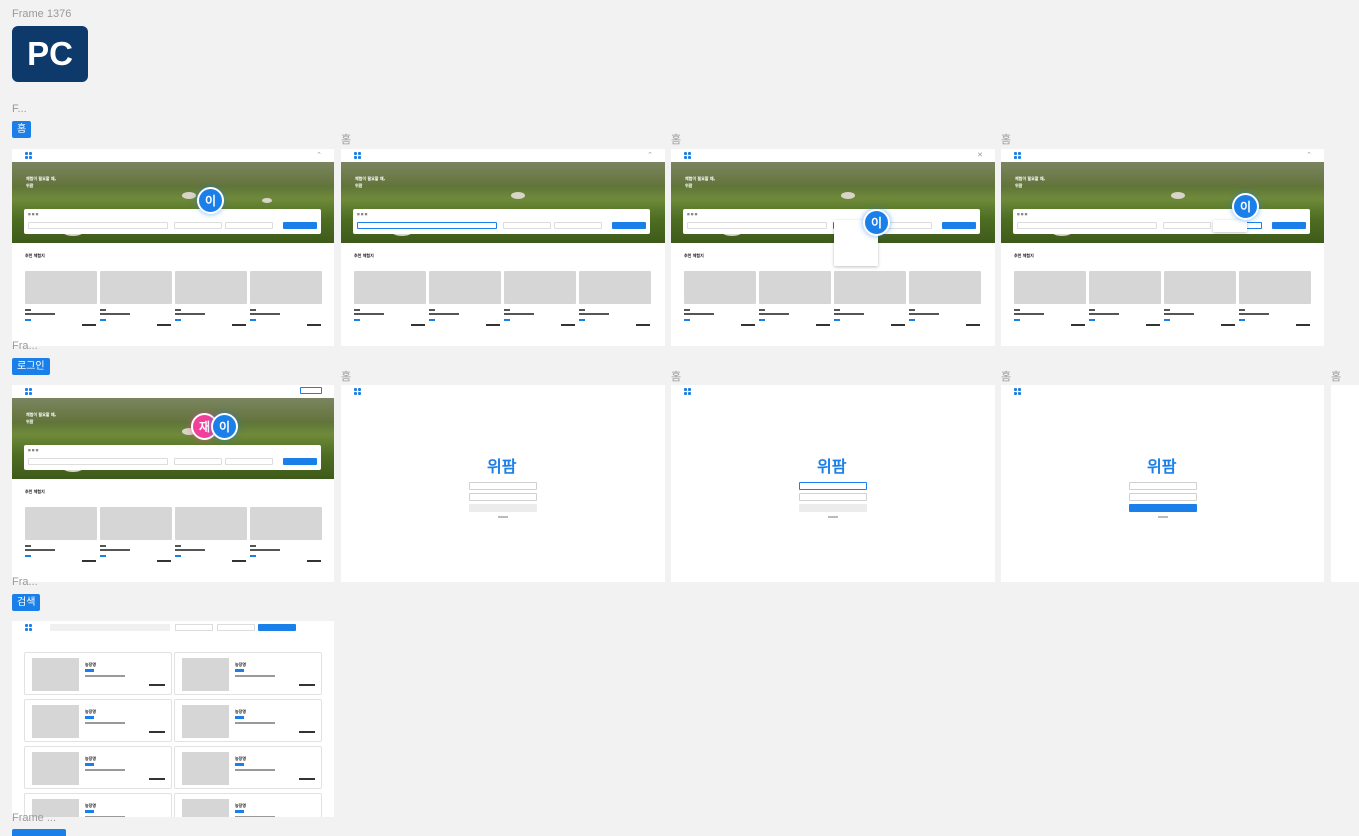  Describe the element at coordinates (42, 14) in the screenshot. I see `frame-label: Frame 1376` at that location.